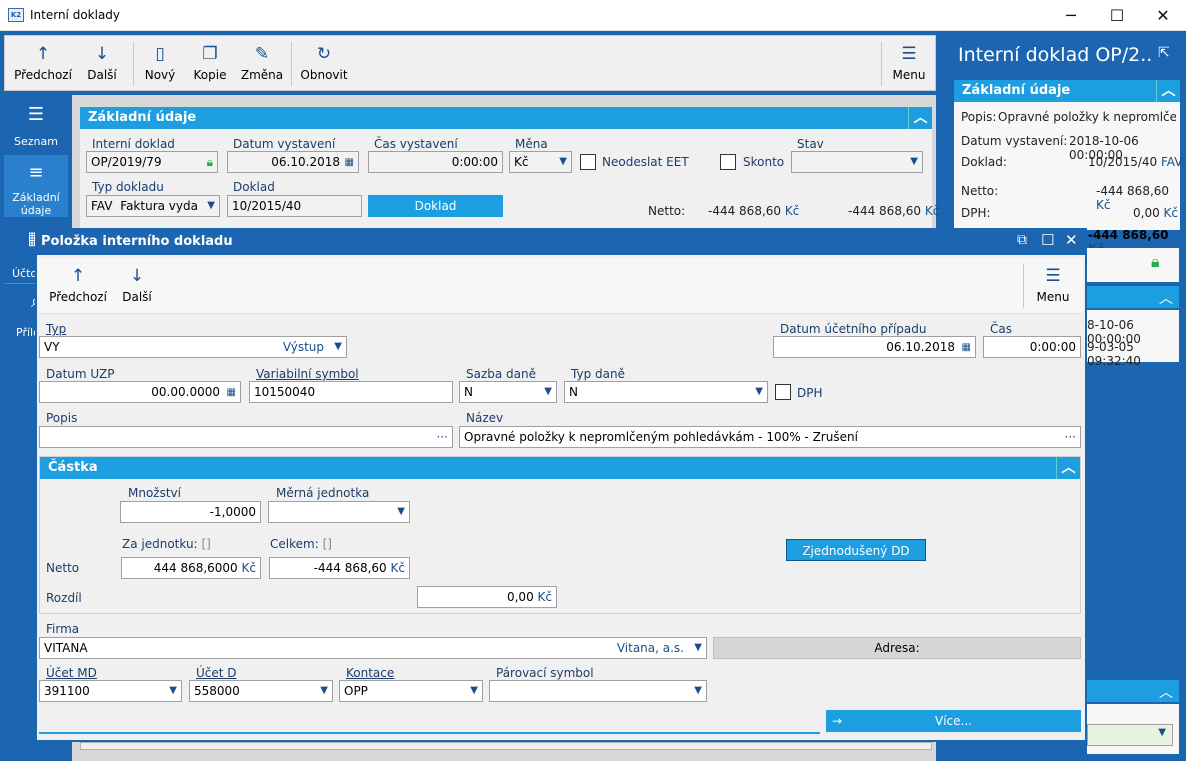 The height and width of the screenshot is (761, 1186). I want to click on rp-section2-header: ︿, so click(1133, 297).